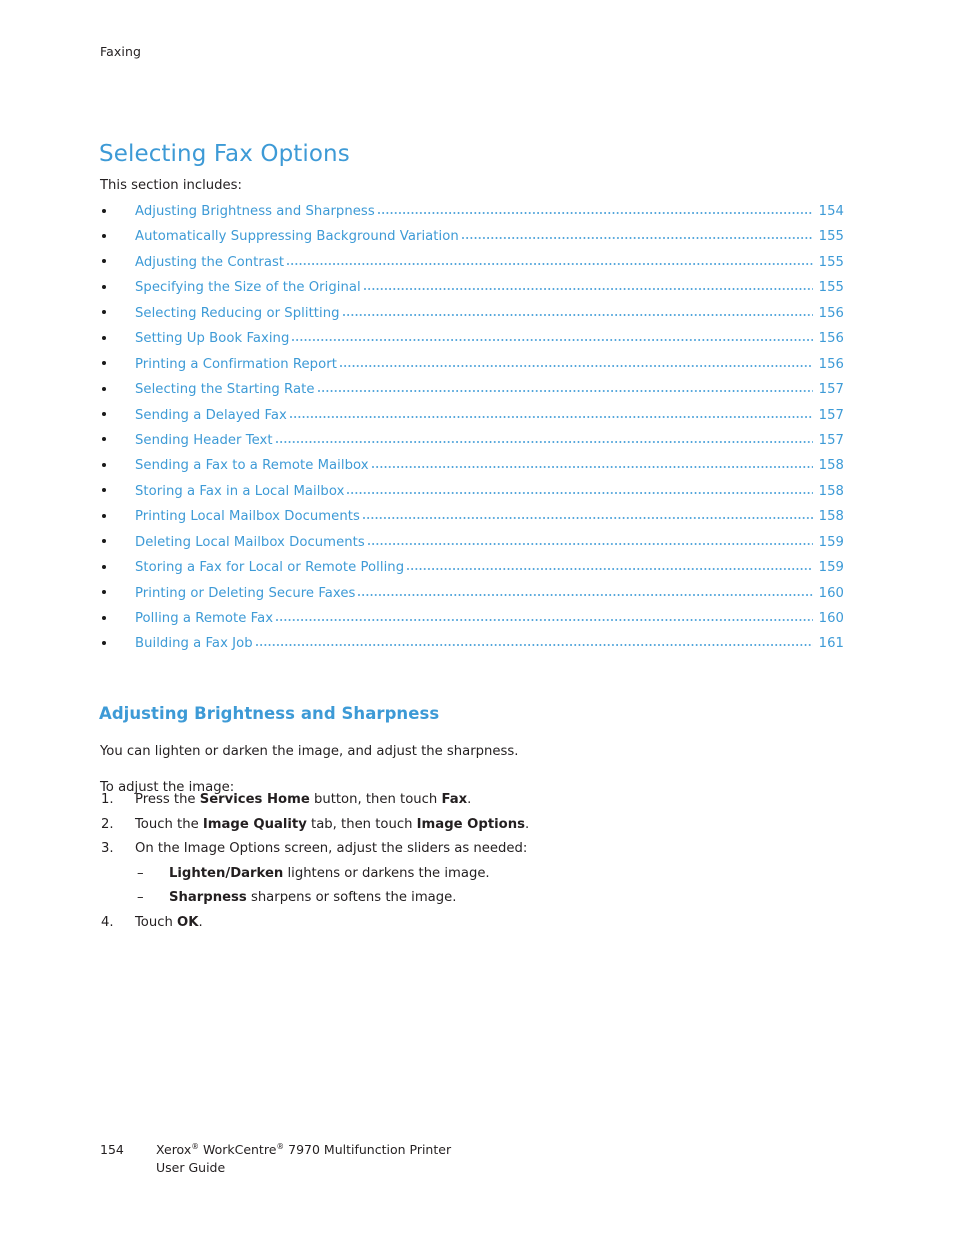 The height and width of the screenshot is (1235, 954). What do you see at coordinates (212, 338) in the screenshot?
I see `toc-entry-label: Setting Up Book Faxing` at bounding box center [212, 338].